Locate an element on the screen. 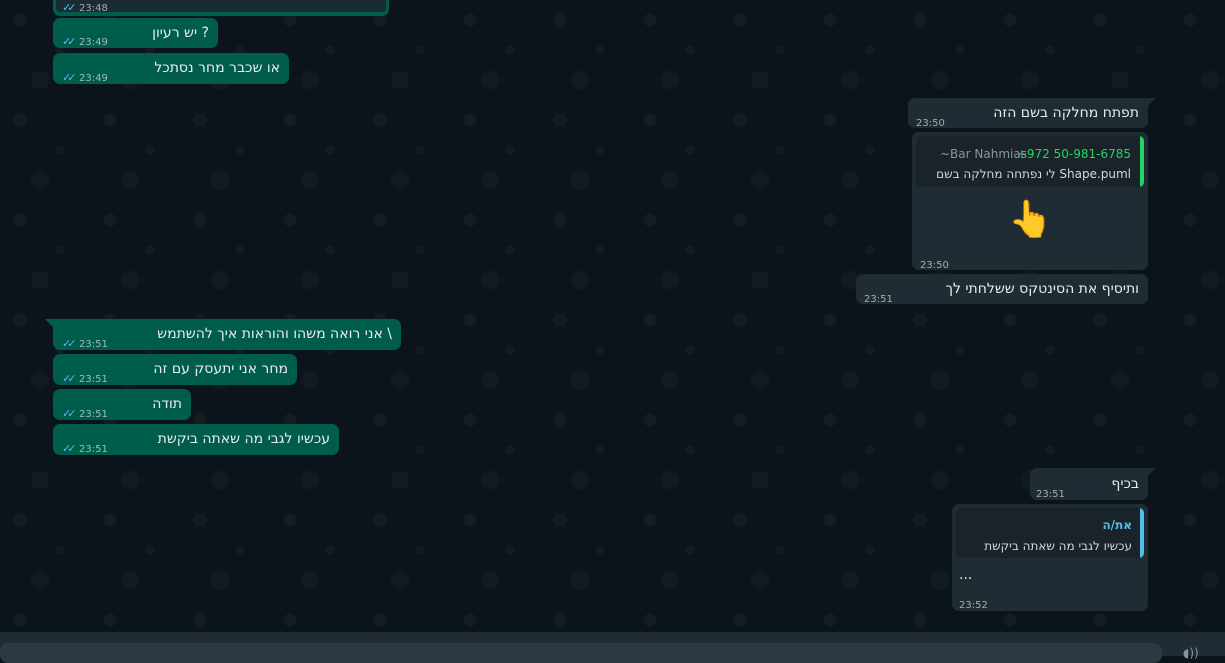 The width and height of the screenshot is (1225, 663). message-text: או שכבר מחר נסתכל is located at coordinates (217, 68).